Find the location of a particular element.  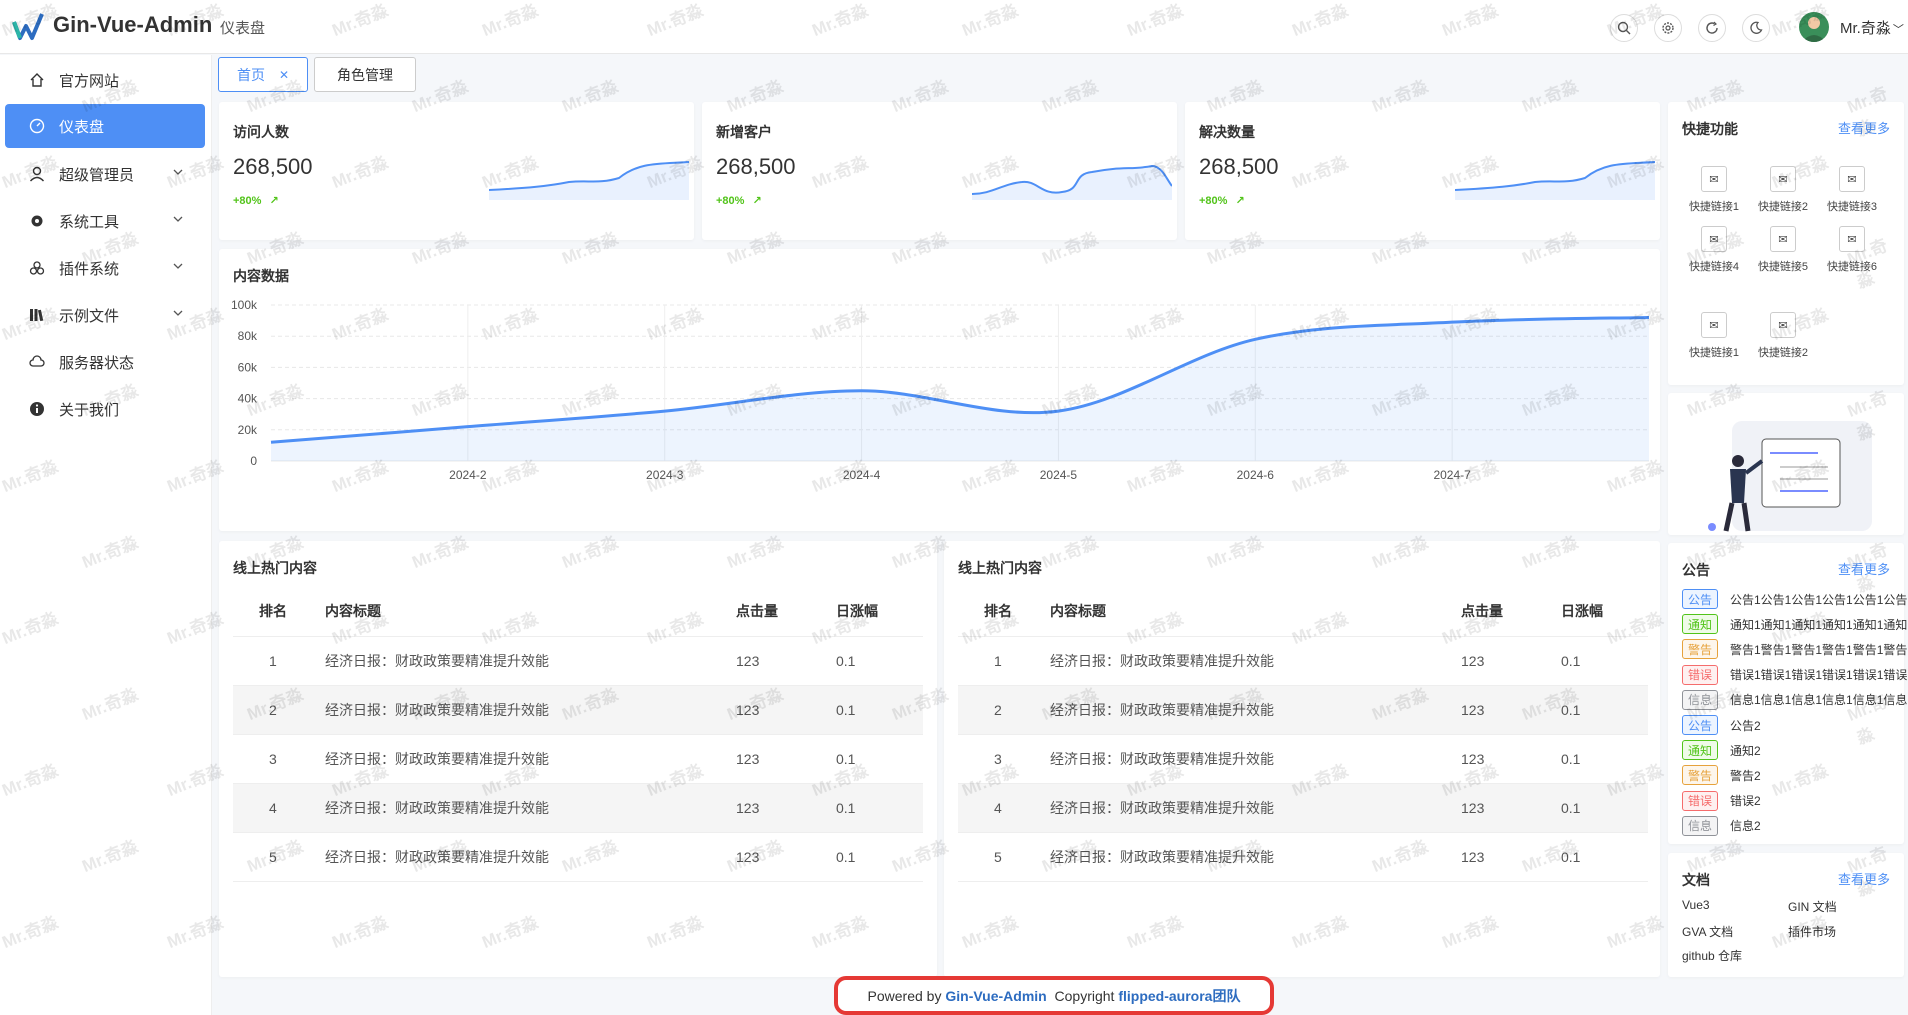

library-icon is located at coordinates (37, 315).